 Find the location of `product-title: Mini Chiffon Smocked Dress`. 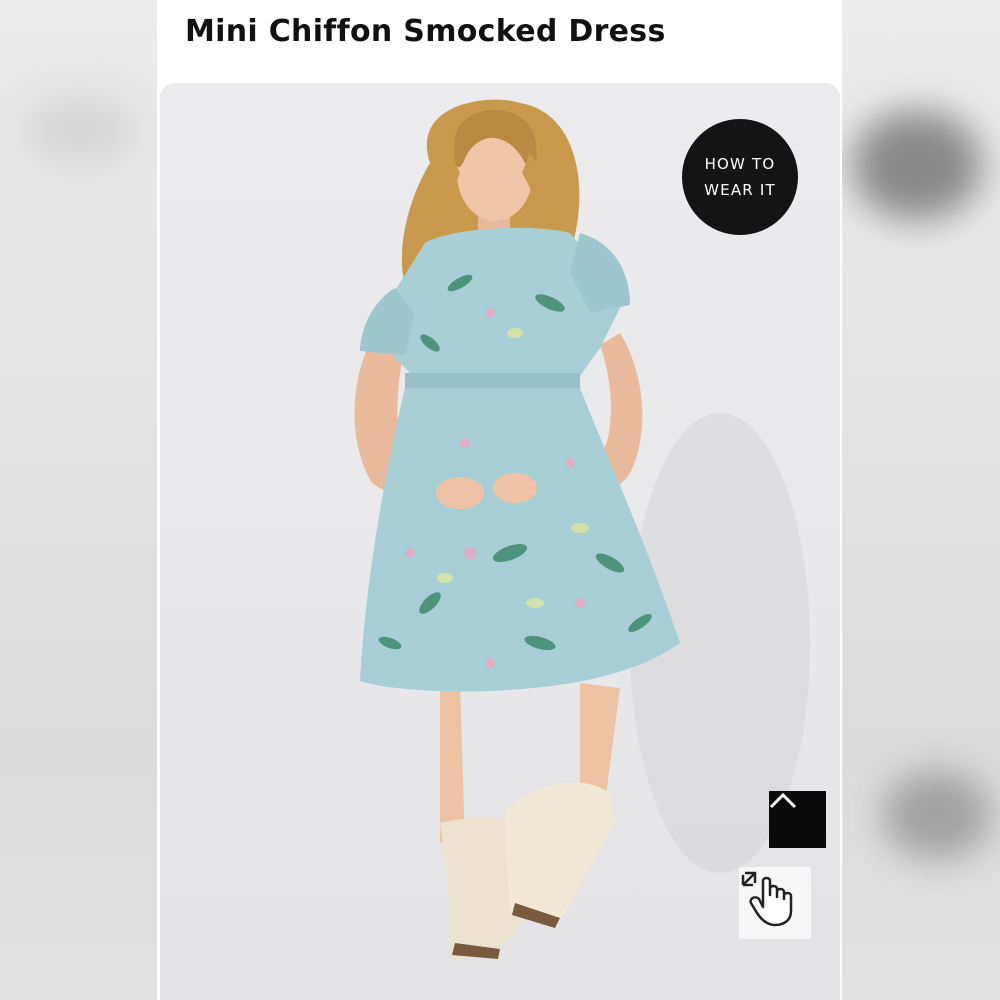

product-title: Mini Chiffon Smocked Dress is located at coordinates (425, 31).